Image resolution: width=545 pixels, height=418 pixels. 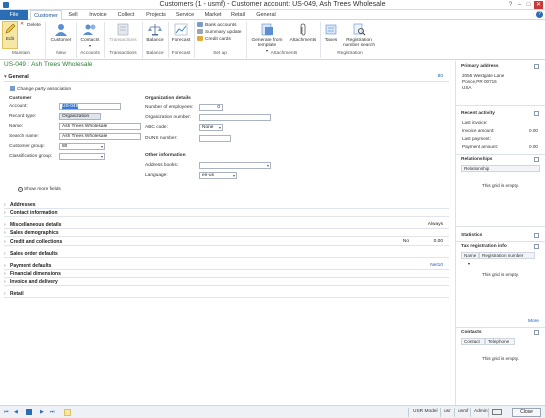 I want to click on duns-number-field, so click(x=215, y=138).